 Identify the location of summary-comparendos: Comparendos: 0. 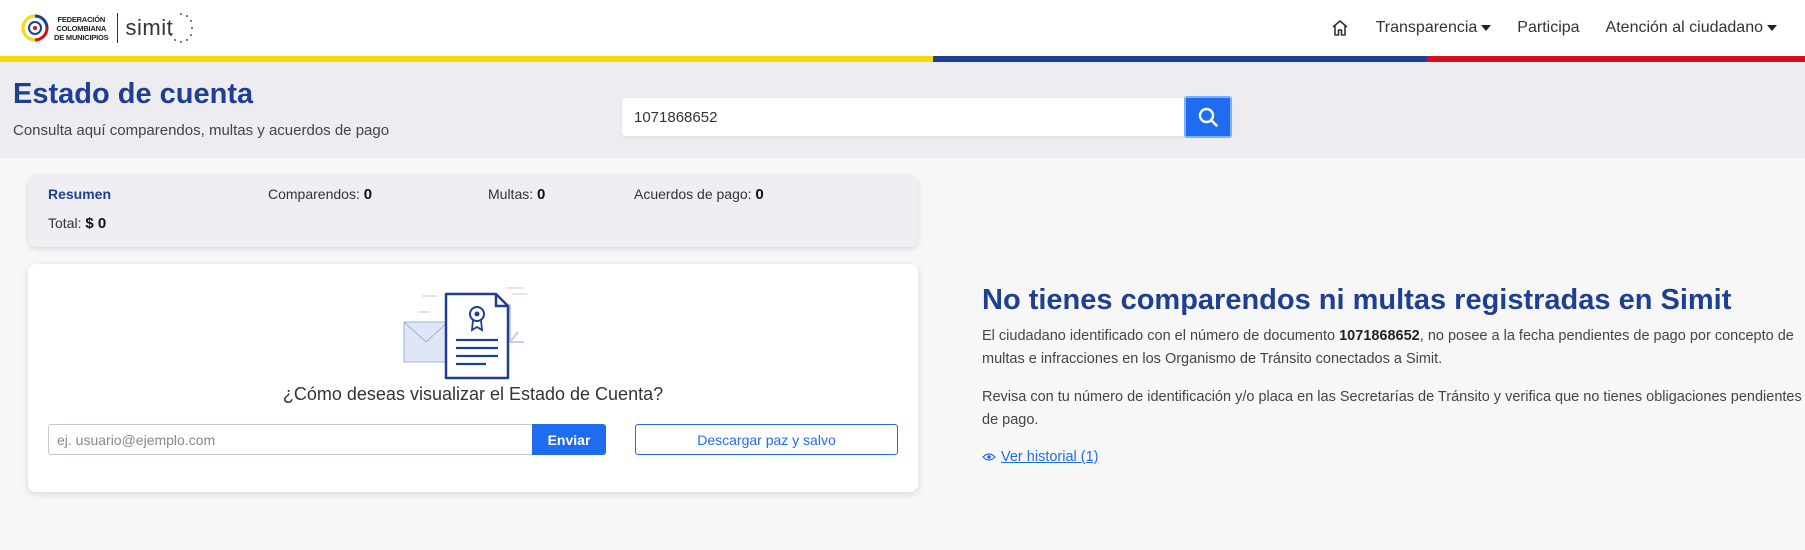
(320, 194).